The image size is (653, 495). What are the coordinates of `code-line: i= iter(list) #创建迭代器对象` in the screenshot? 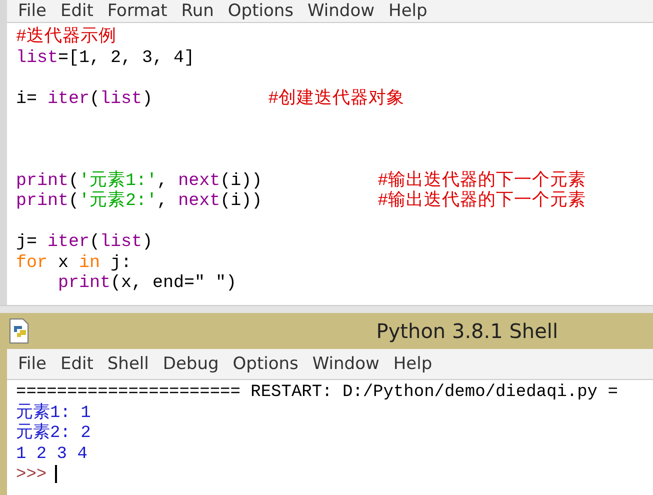 It's located at (210, 98).